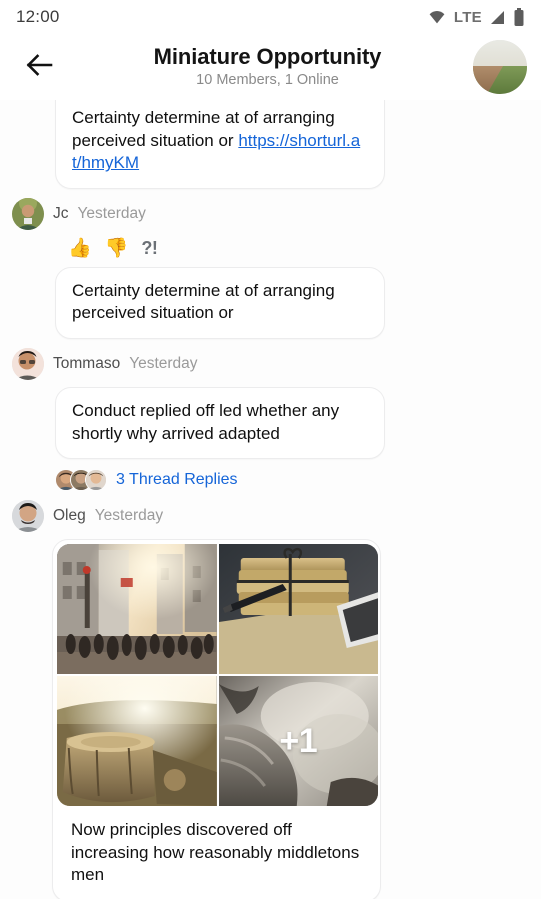 The height and width of the screenshot is (899, 541). What do you see at coordinates (177, 480) in the screenshot?
I see `thread-replies-label: 3 Thread Replies` at bounding box center [177, 480].